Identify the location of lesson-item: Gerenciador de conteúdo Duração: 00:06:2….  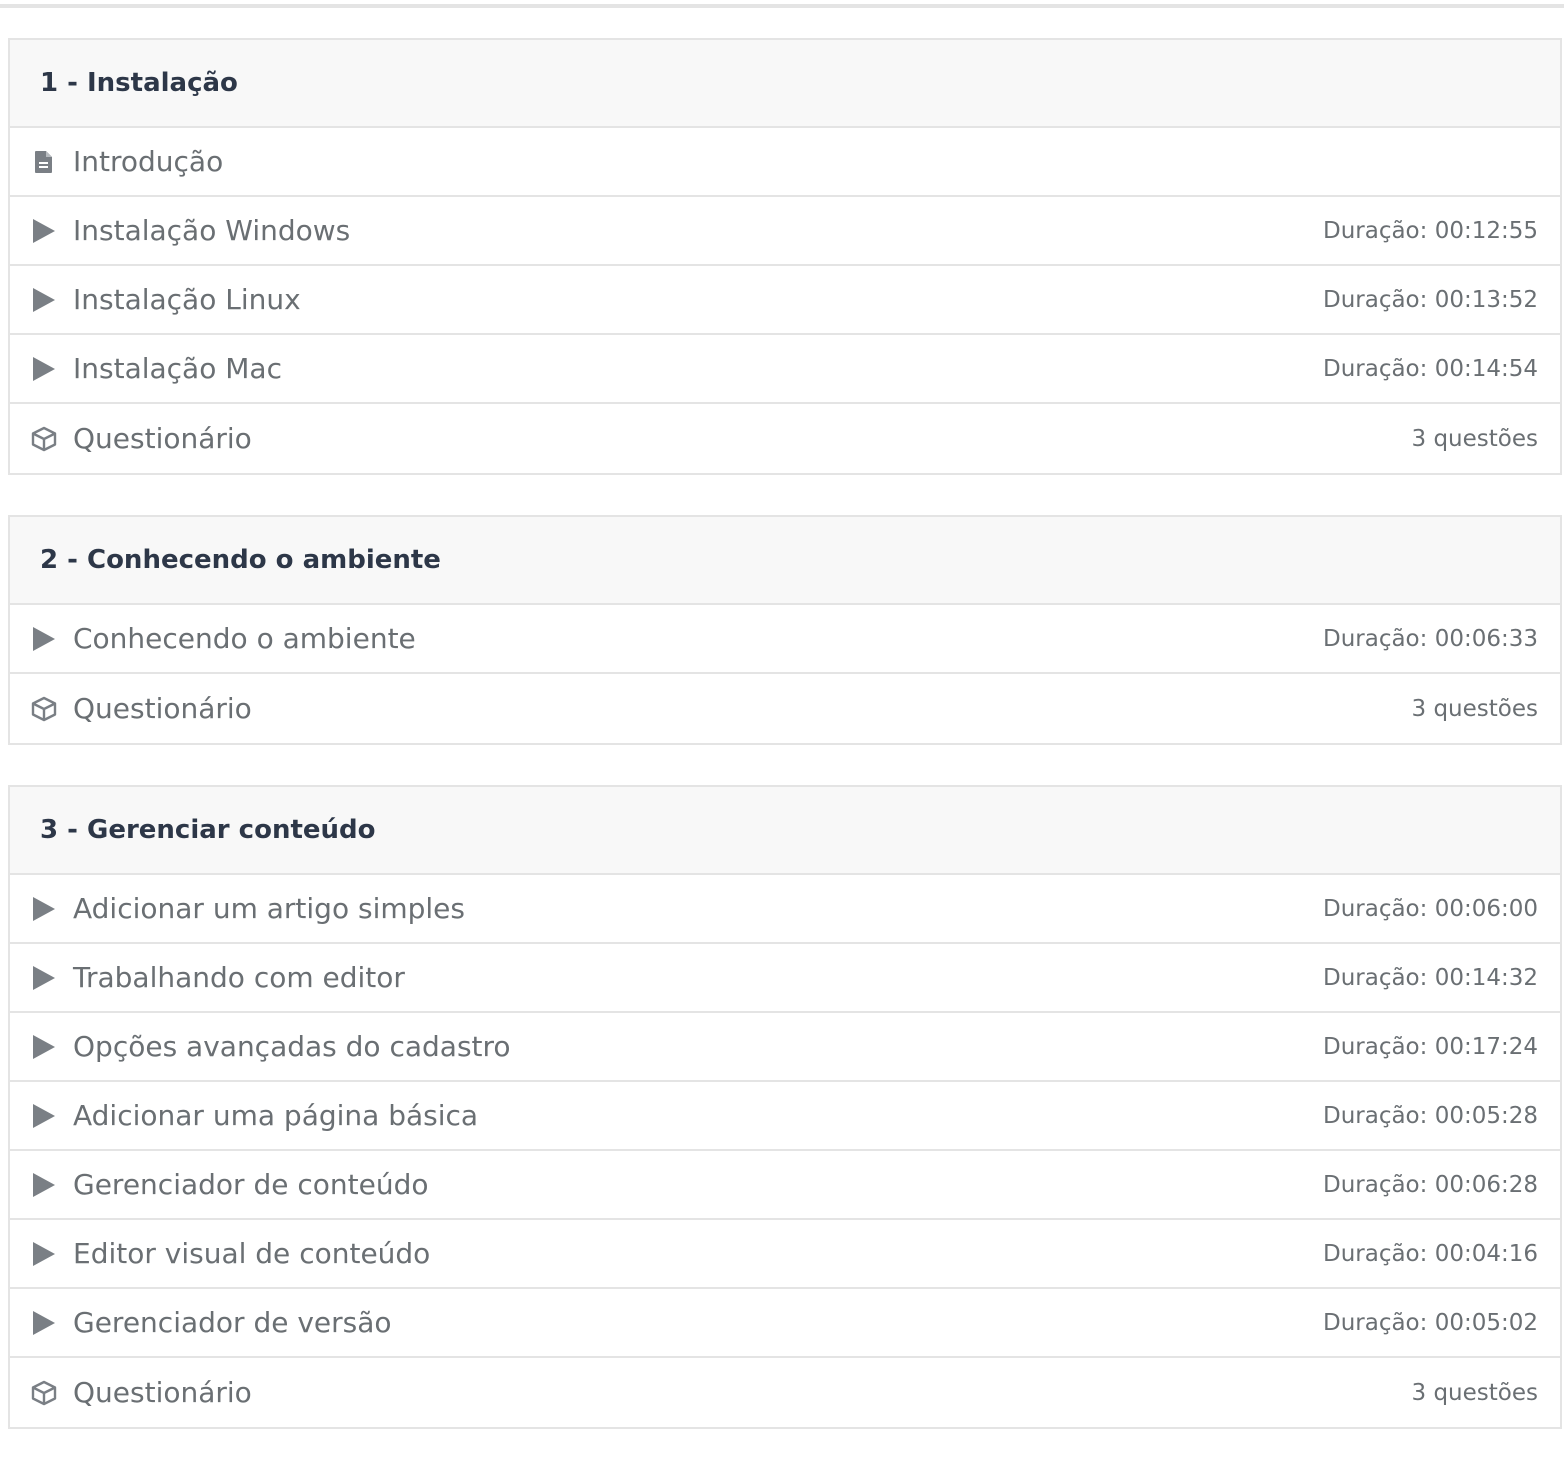
(785, 1185).